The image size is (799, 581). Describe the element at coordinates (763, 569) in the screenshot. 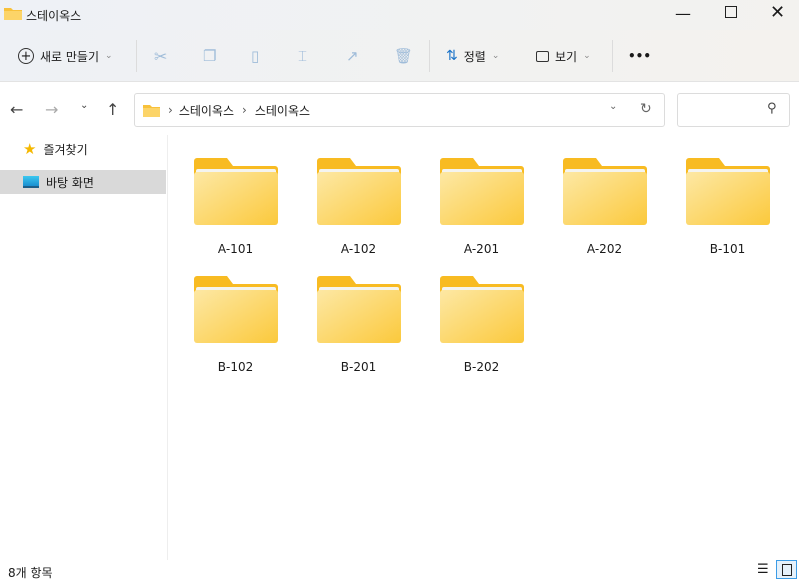

I see `details-view-button: ☰` at that location.